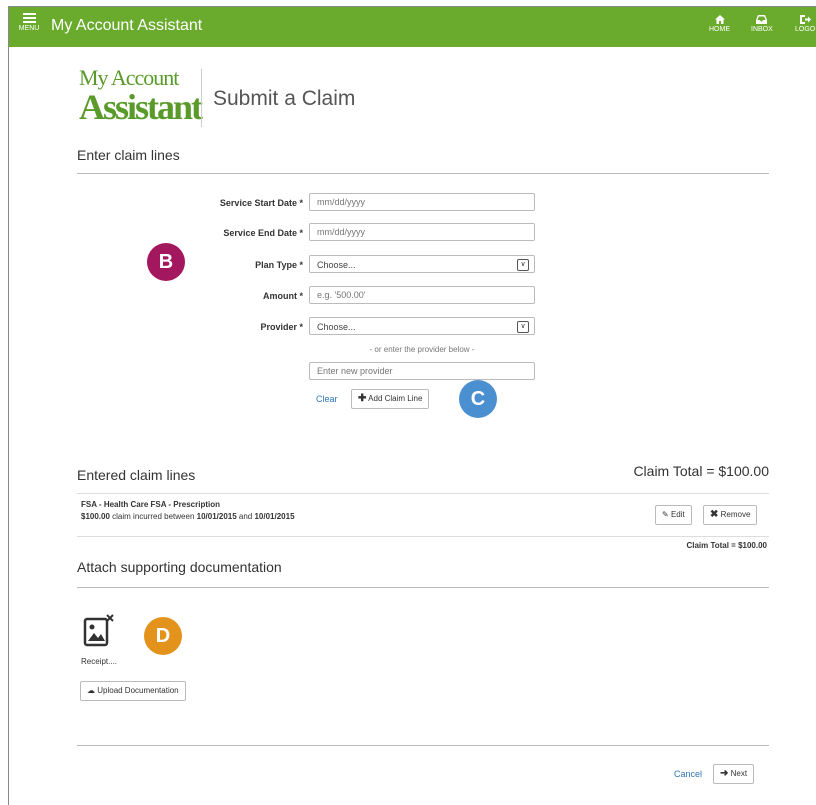 This screenshot has width=816, height=805. Describe the element at coordinates (726, 545) in the screenshot. I see `claim-total-bottom: Claim Total = $100.00` at that location.